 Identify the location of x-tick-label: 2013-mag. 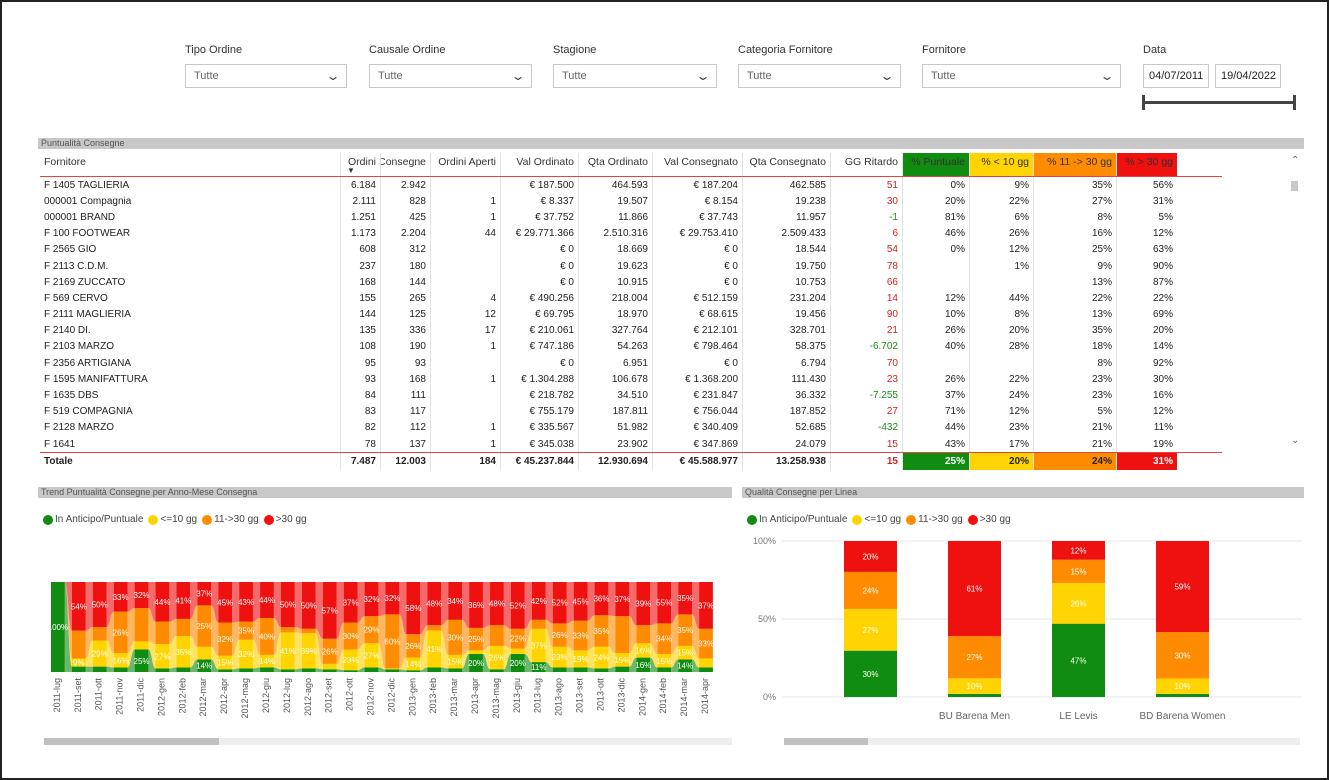
(496, 698).